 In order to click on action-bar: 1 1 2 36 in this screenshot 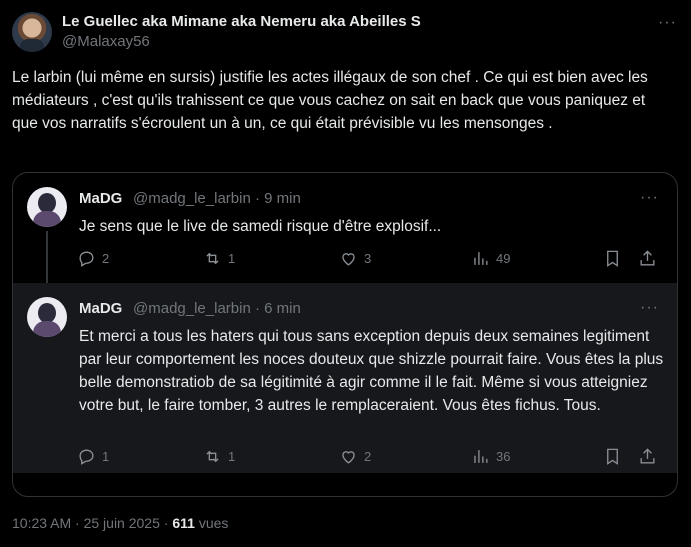, I will do `click(372, 458)`.